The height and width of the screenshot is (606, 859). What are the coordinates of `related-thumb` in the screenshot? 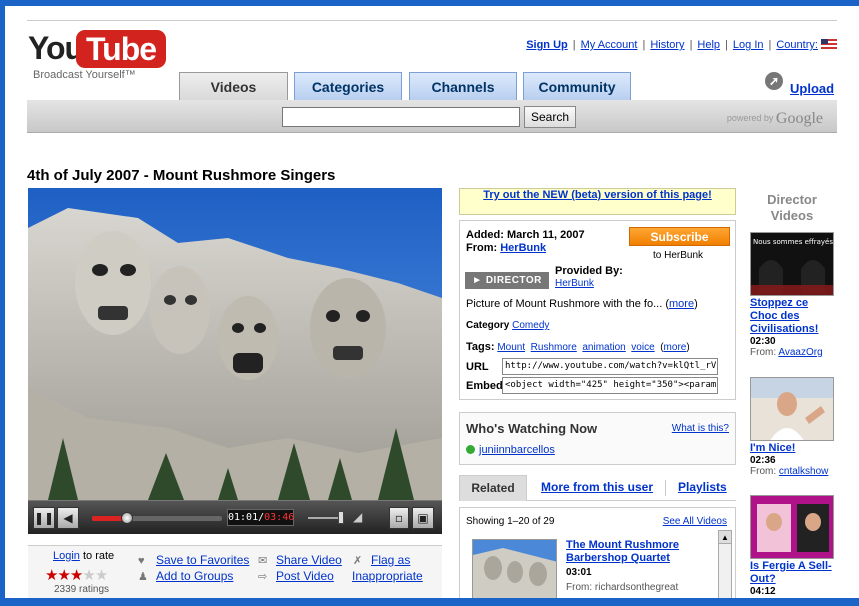 It's located at (514, 569).